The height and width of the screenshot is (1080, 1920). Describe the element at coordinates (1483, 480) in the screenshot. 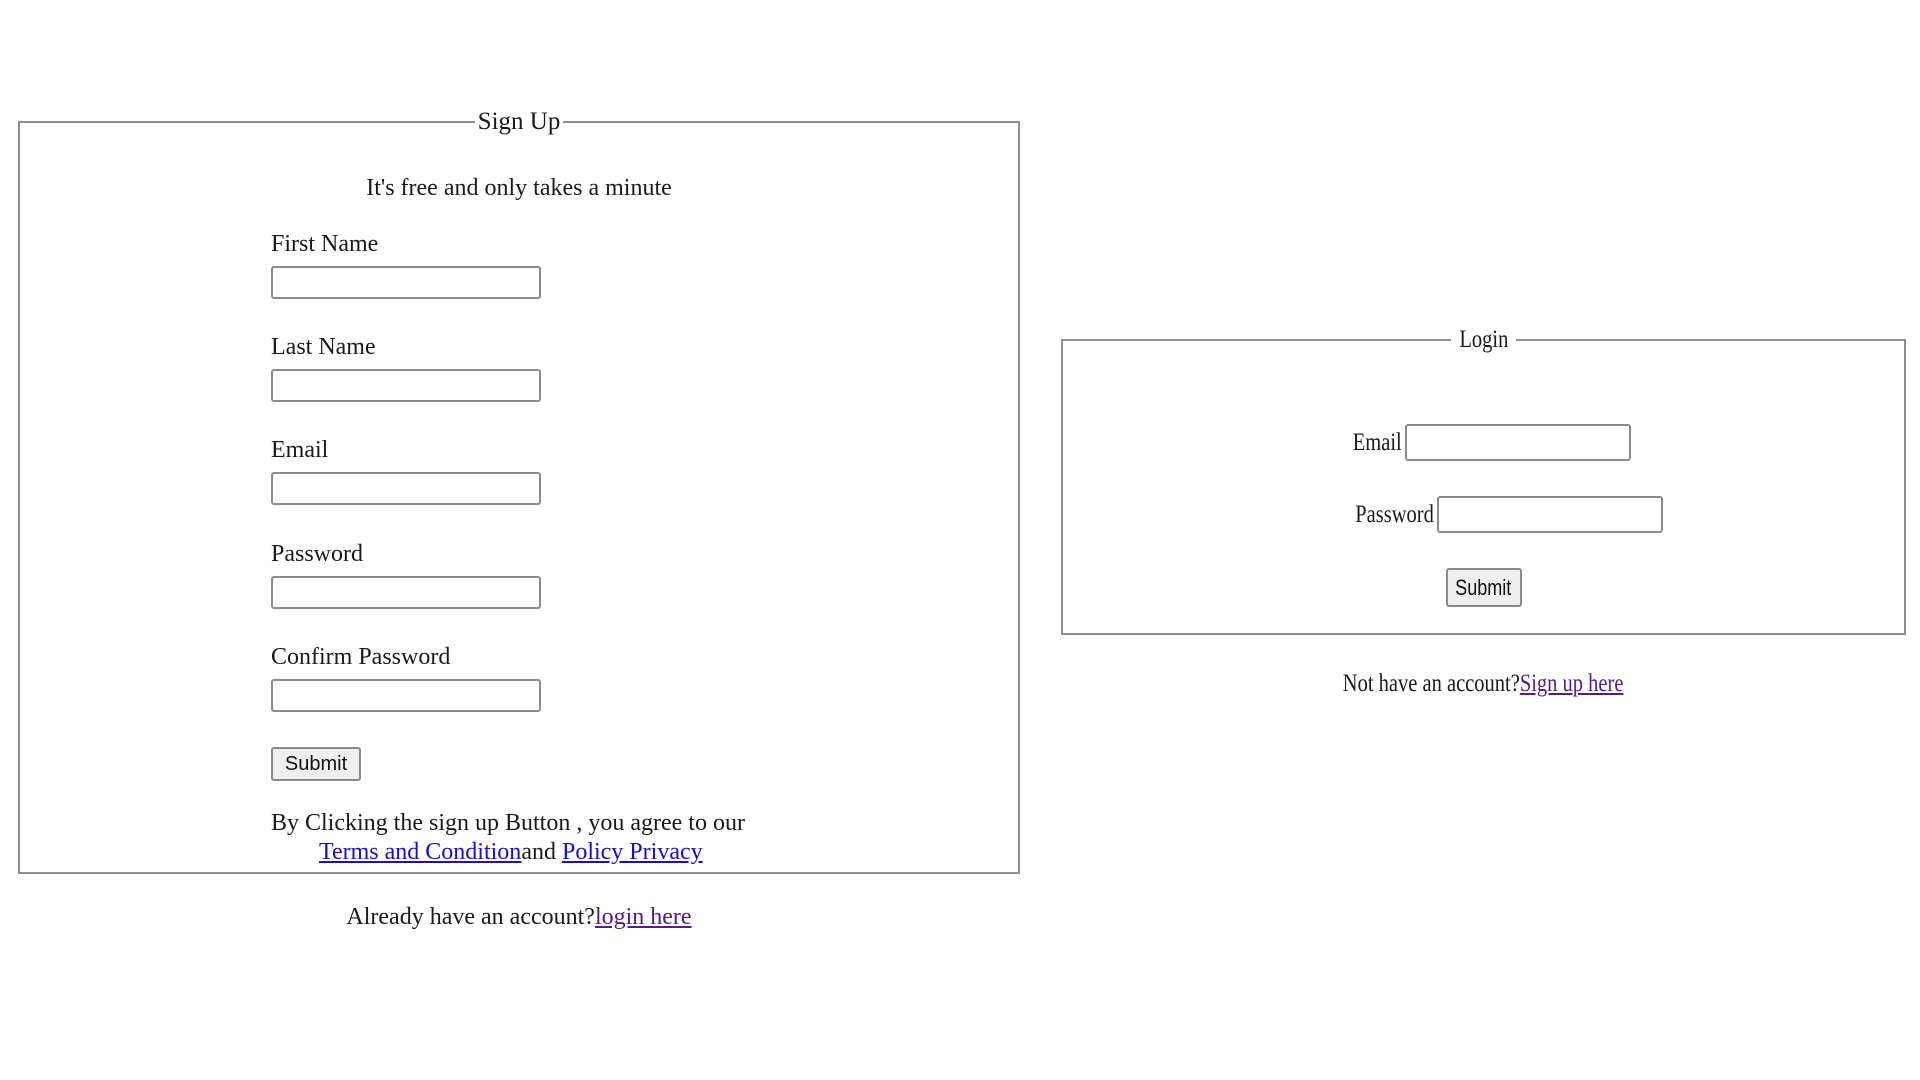

I see `login-form: Login Email Password Submit` at that location.